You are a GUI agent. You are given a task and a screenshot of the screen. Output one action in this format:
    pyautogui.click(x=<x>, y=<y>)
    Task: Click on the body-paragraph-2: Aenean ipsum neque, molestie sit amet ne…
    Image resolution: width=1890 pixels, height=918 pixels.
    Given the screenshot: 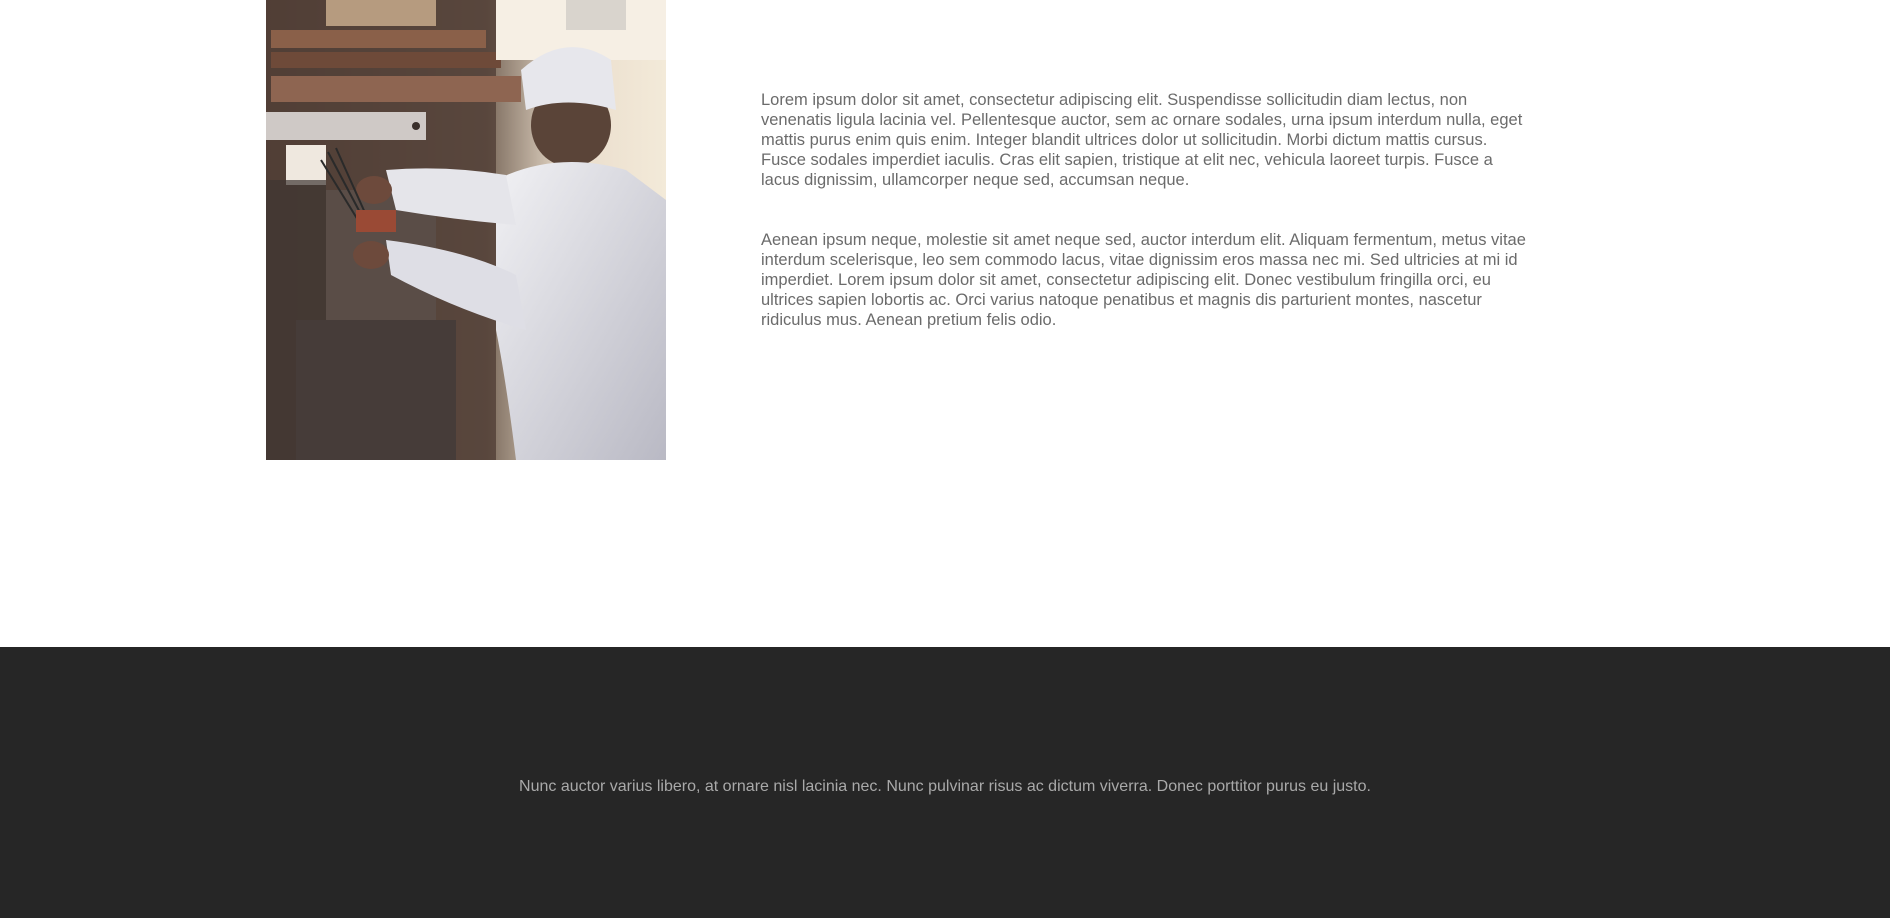 What is the action you would take?
    pyautogui.click(x=1143, y=280)
    